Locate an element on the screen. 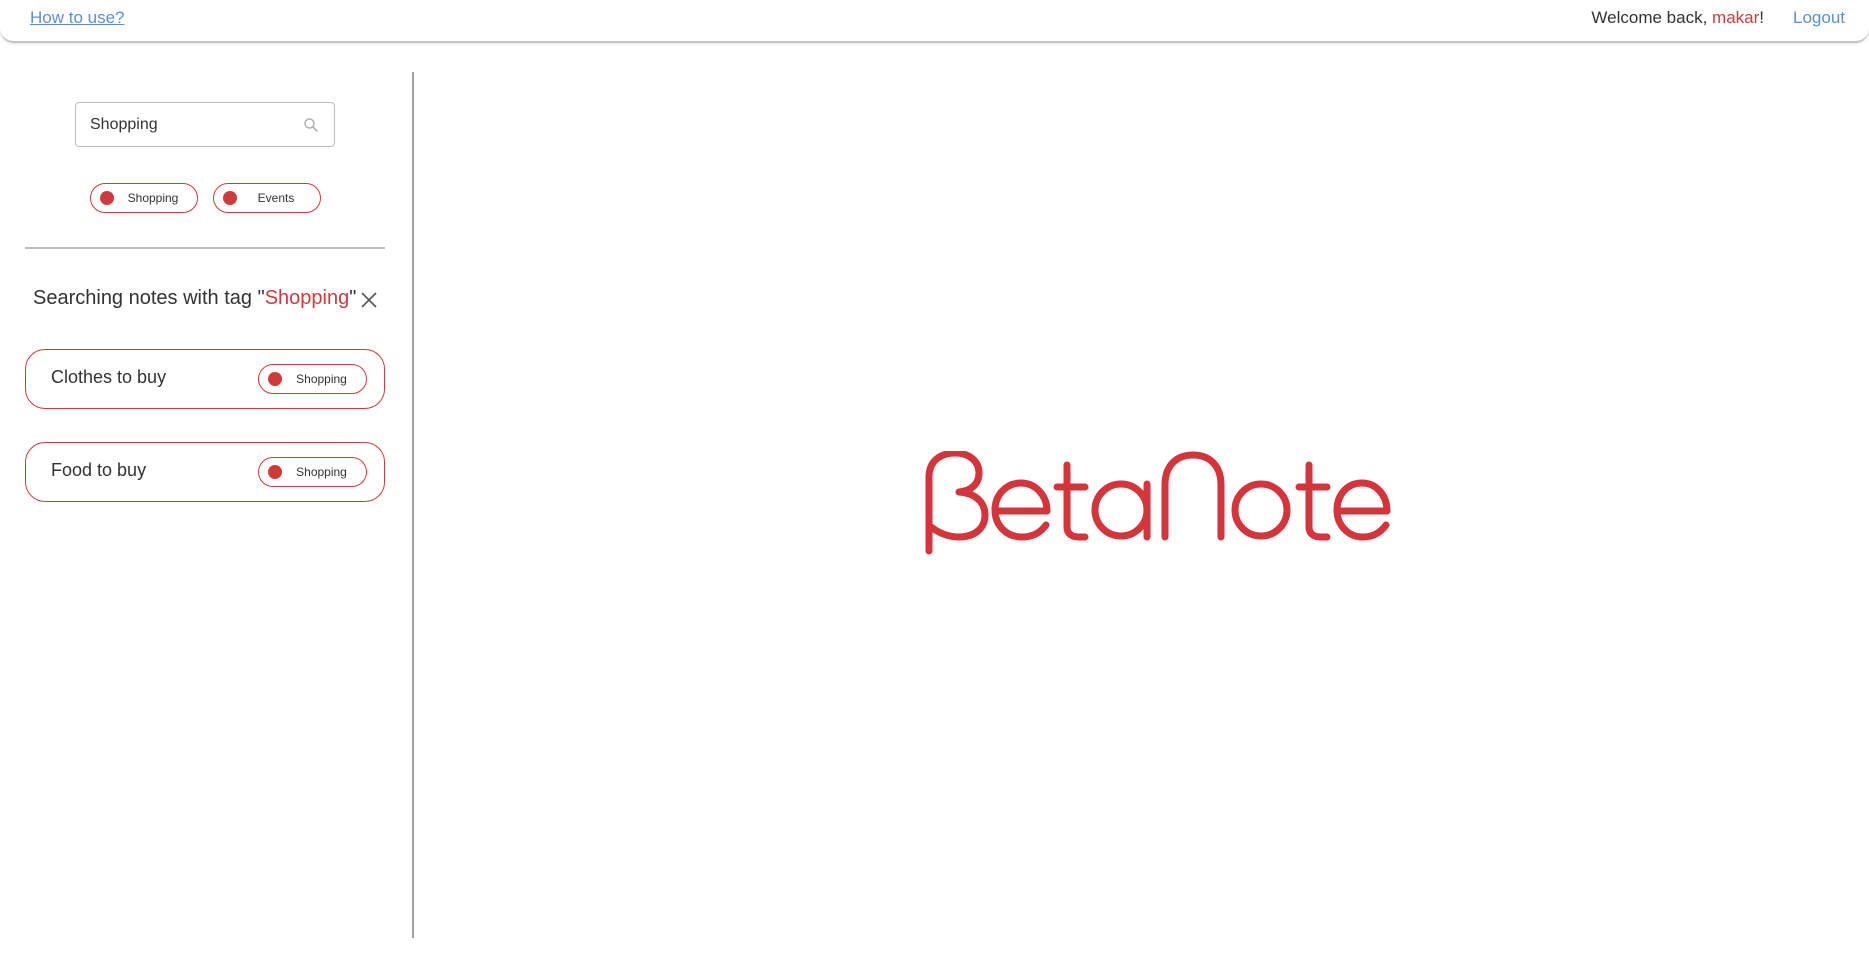  sidebar-divider is located at coordinates (205, 248).